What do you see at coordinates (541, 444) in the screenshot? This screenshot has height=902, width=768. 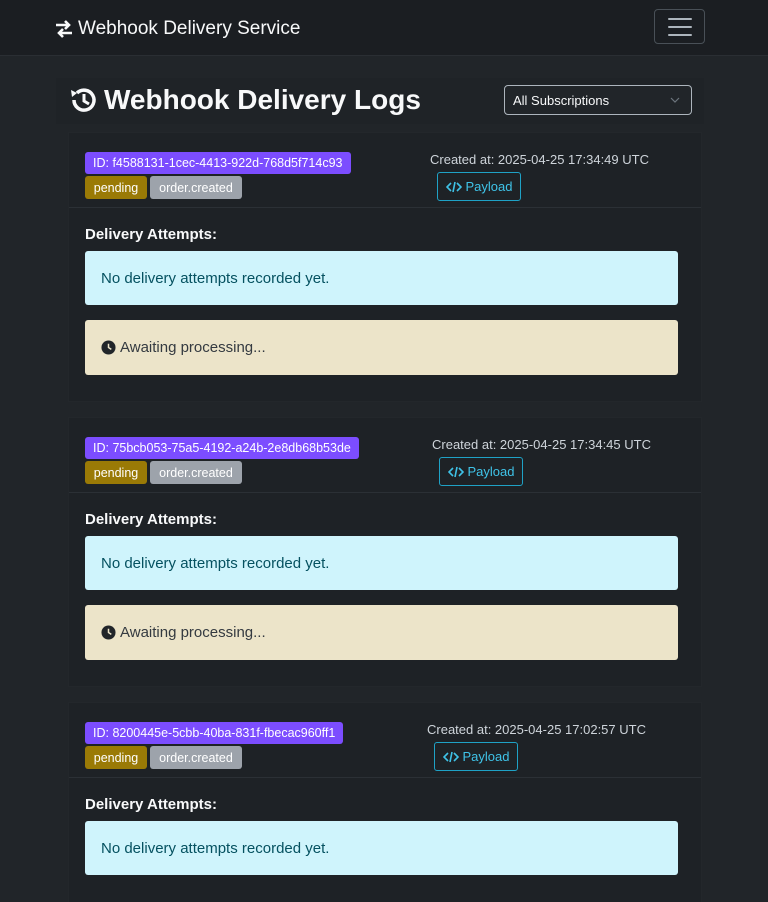 I see `created-timestamp: Created at: 2025-04-25 17:34:45 UTC` at bounding box center [541, 444].